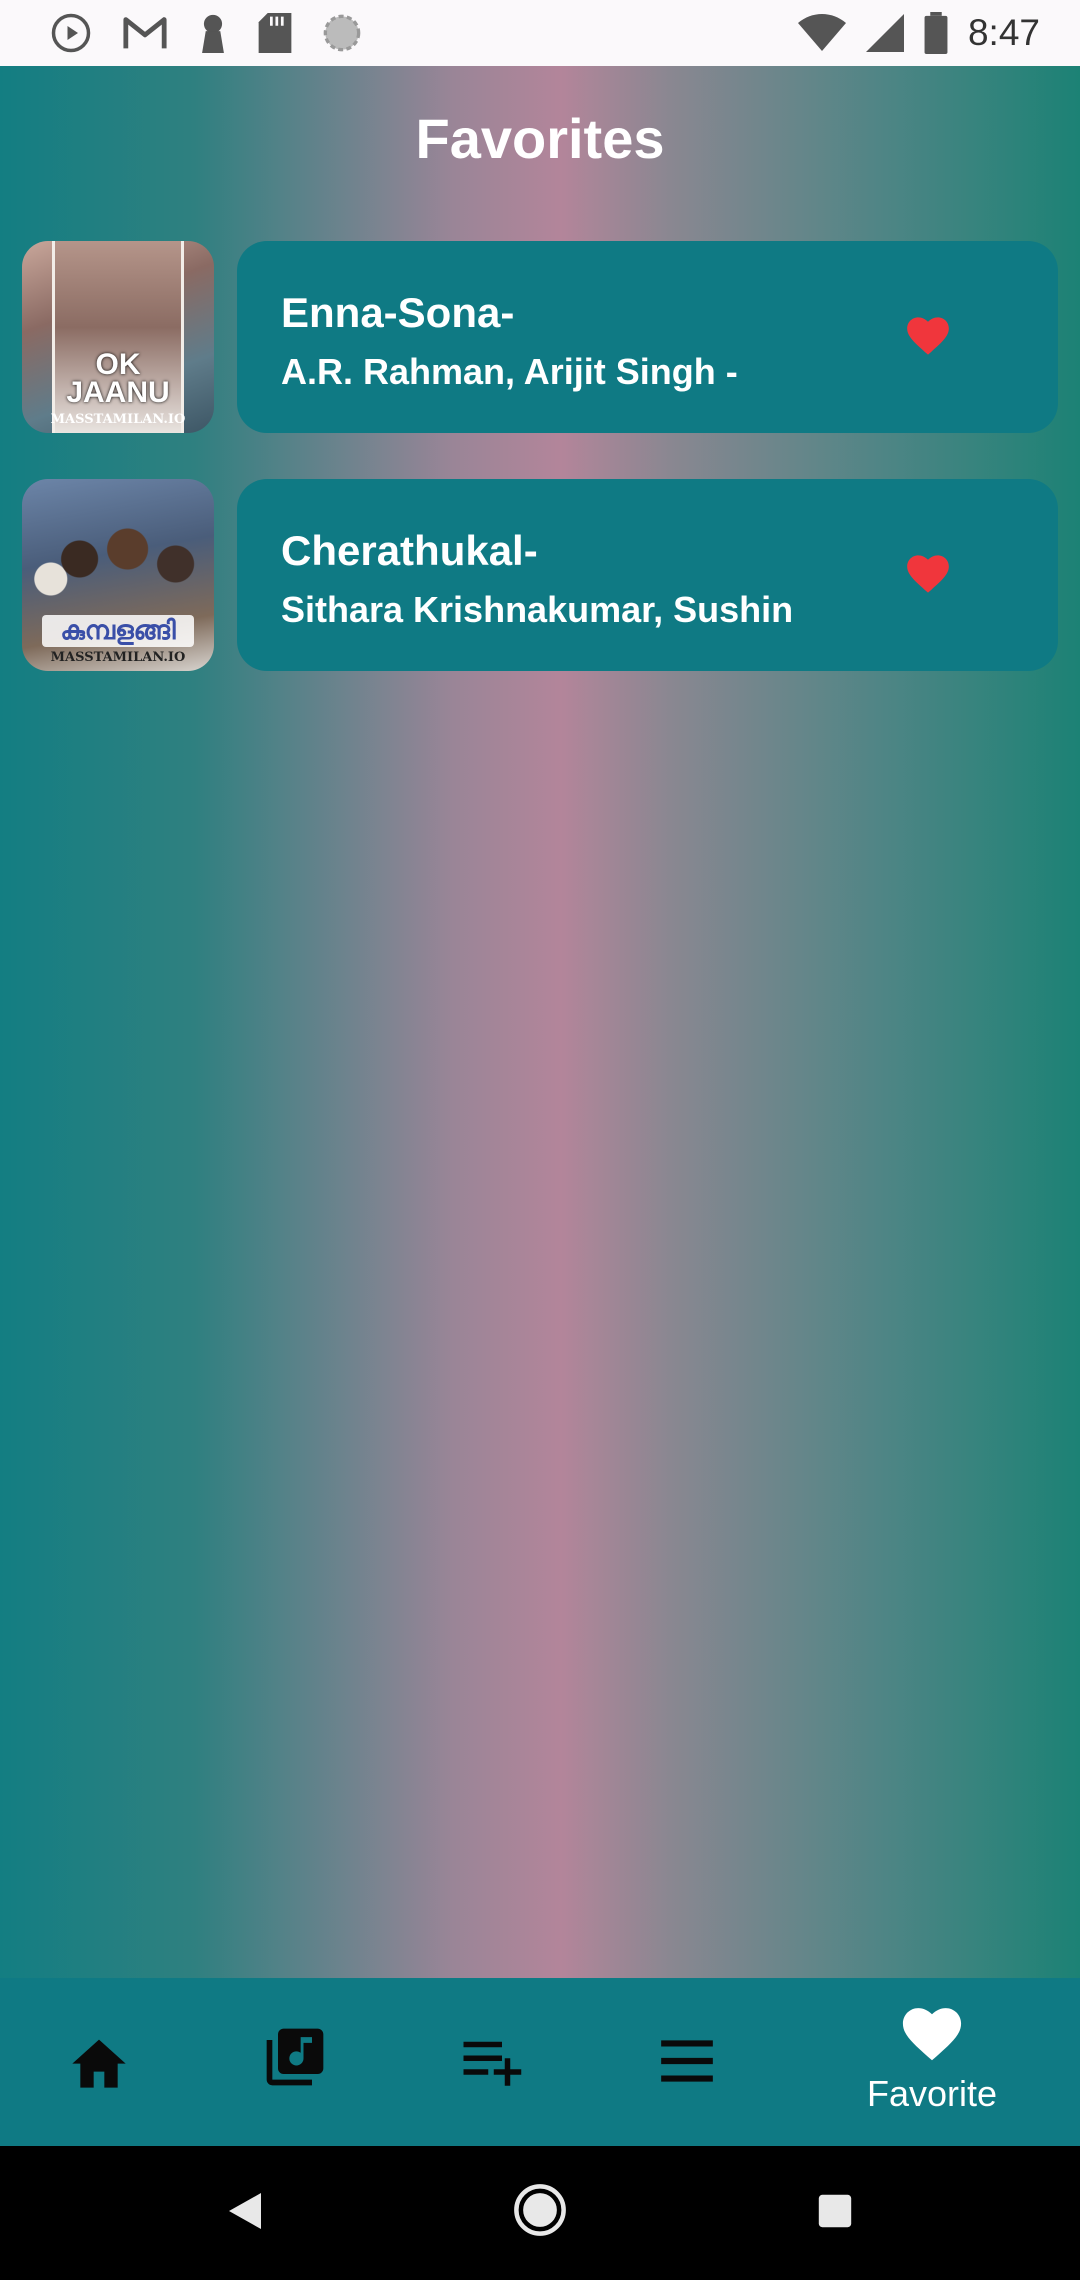 The height and width of the screenshot is (2280, 1080). I want to click on system-recents-button, so click(835, 2213).